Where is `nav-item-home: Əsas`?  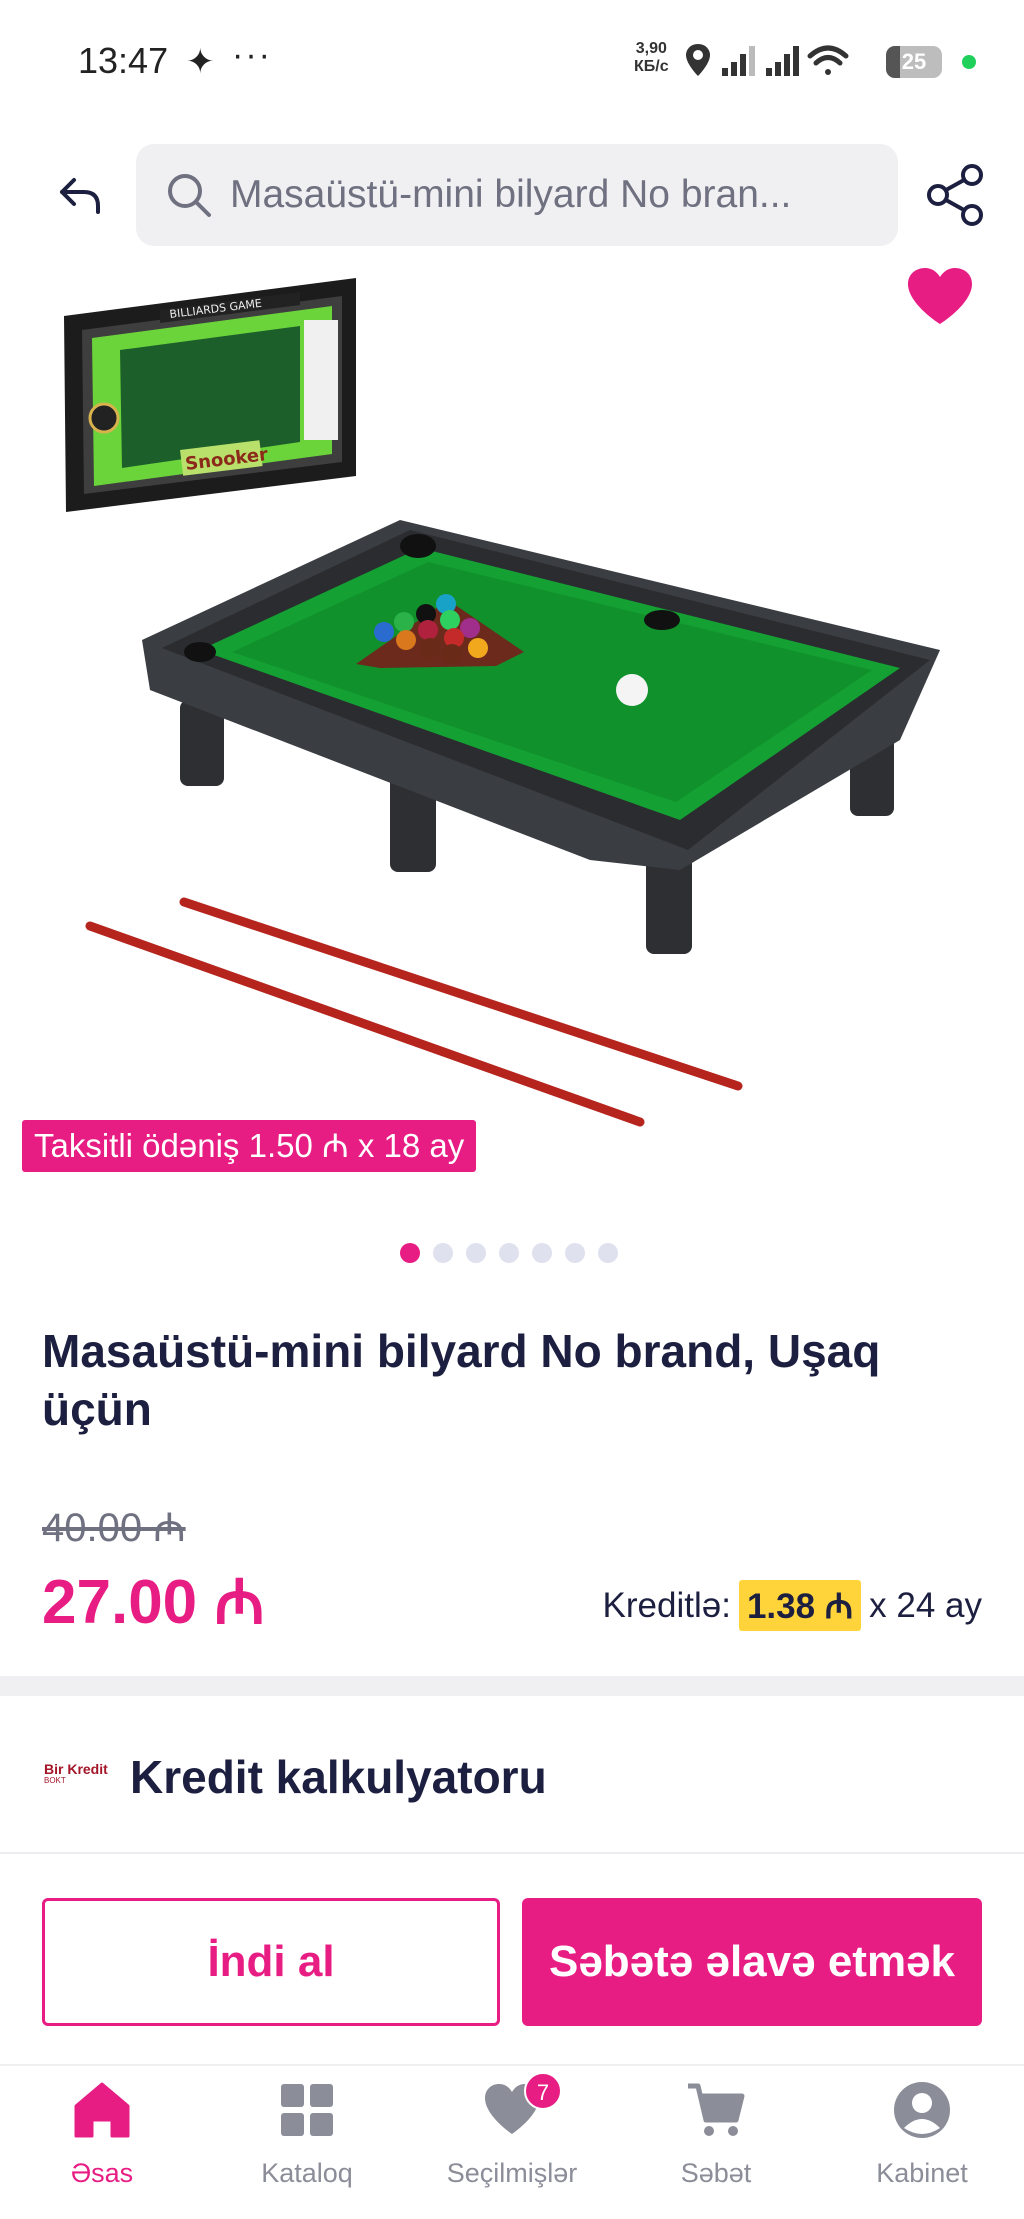
nav-item-home: Əsas is located at coordinates (102, 2145).